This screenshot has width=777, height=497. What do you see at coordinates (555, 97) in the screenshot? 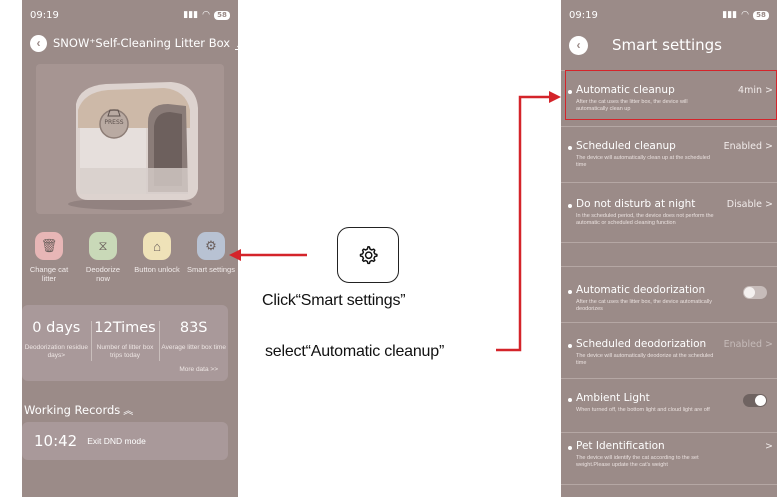
I see `arrowhead-right` at bounding box center [555, 97].